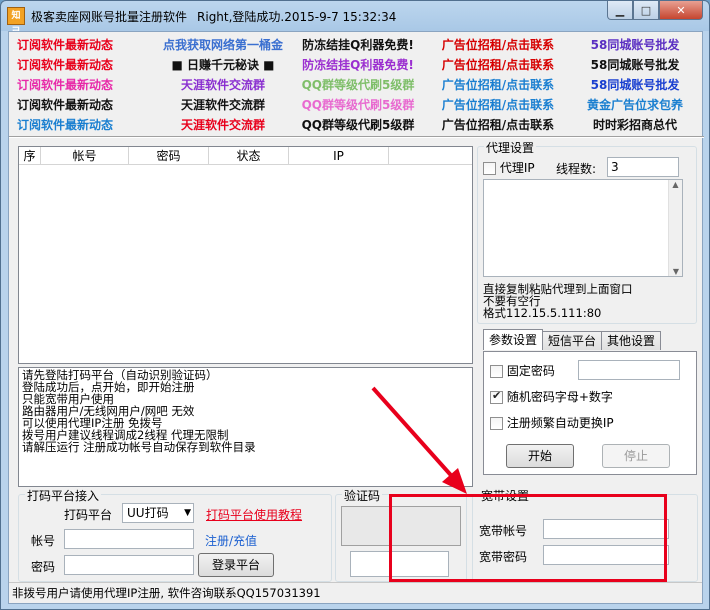  Describe the element at coordinates (560, 423) in the screenshot. I see `auto-change-ip-label: 注册频繁自动更换IP` at that location.